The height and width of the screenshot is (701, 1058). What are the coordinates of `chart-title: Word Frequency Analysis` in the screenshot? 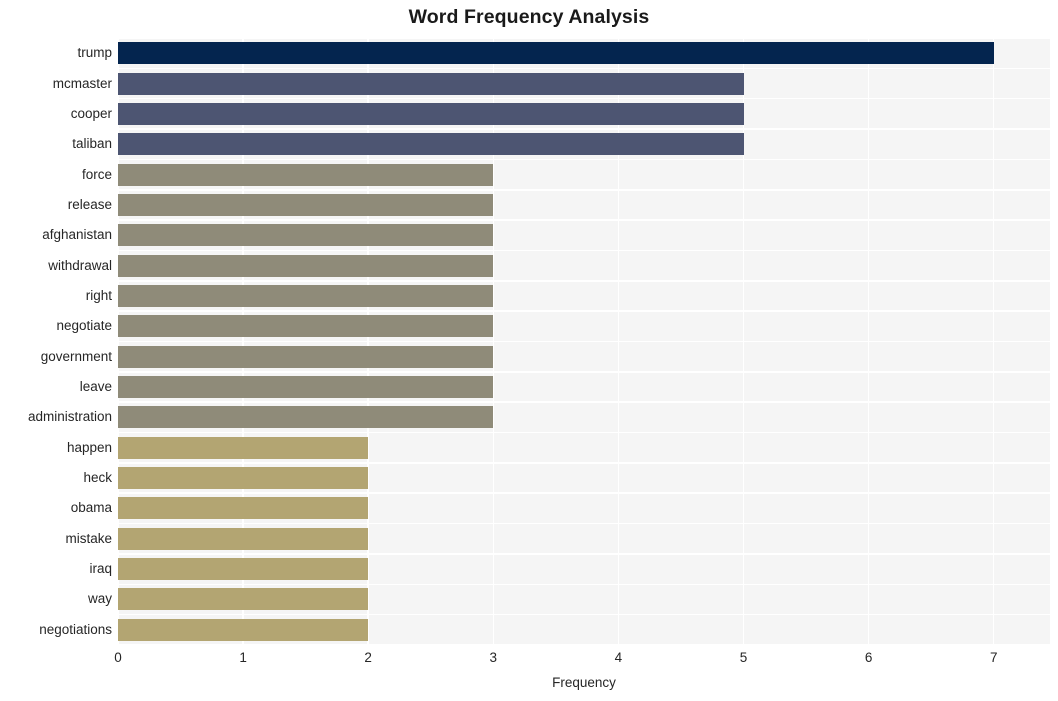 It's located at (529, 17).